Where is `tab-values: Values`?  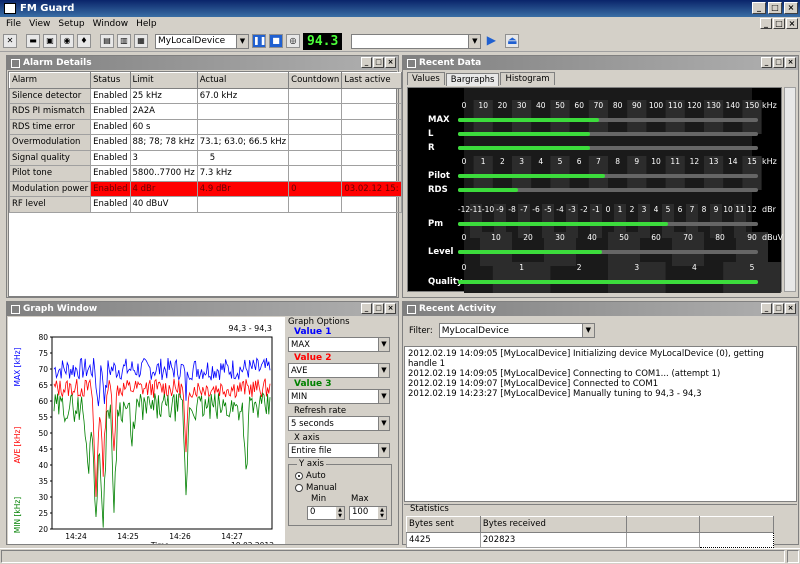
tab-values: Values is located at coordinates (426, 78).